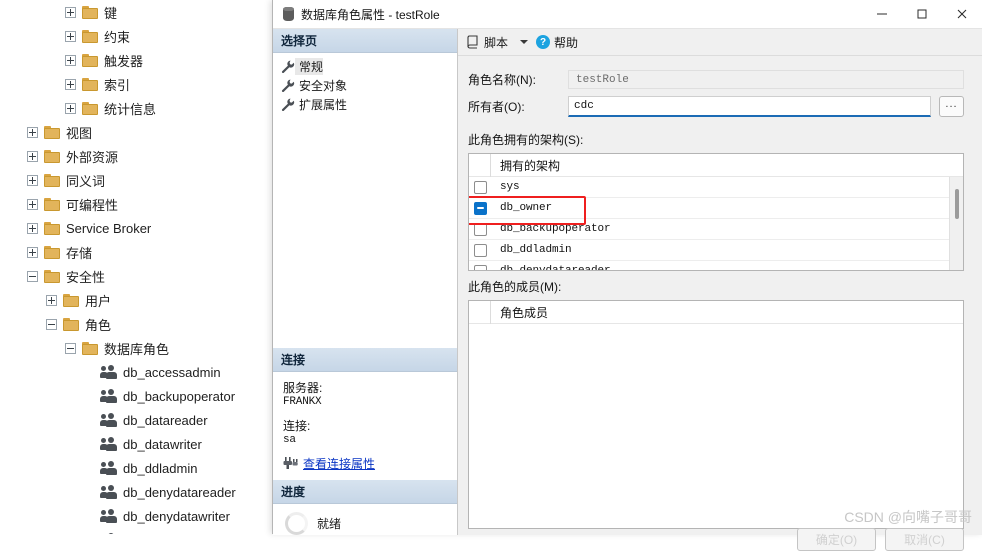 This screenshot has height=551, width=982. Describe the element at coordinates (165, 420) in the screenshot. I see `tree-node-label: db_datareader` at that location.